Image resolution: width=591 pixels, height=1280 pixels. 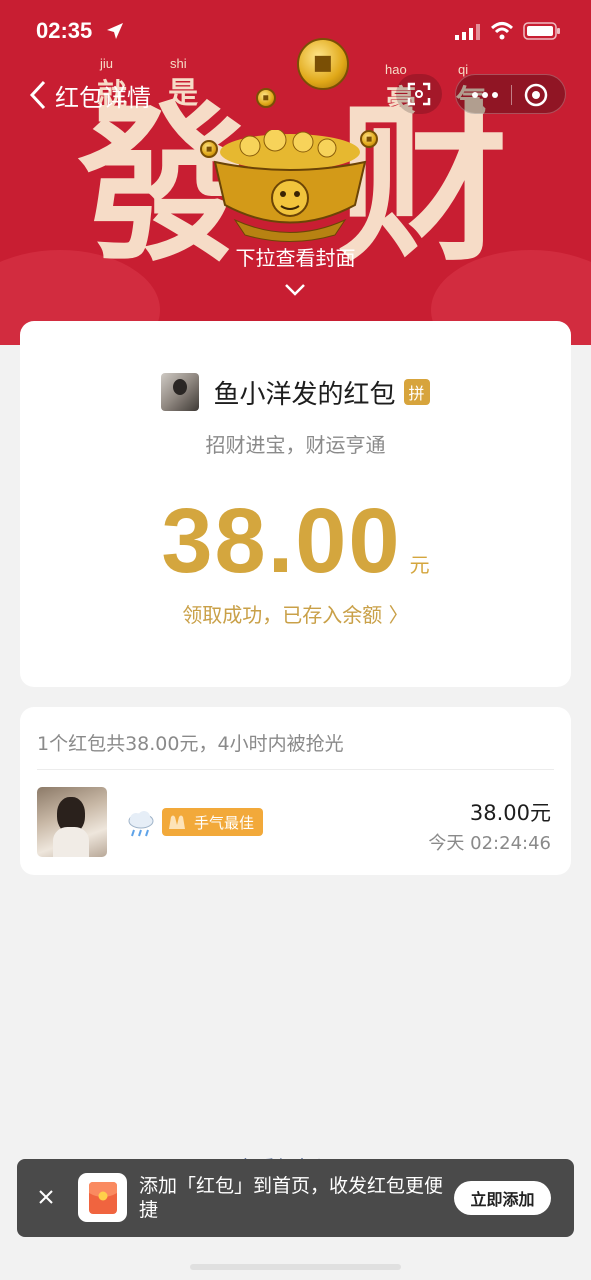 I want to click on amount-row: 38.00 元, so click(x=295, y=541).